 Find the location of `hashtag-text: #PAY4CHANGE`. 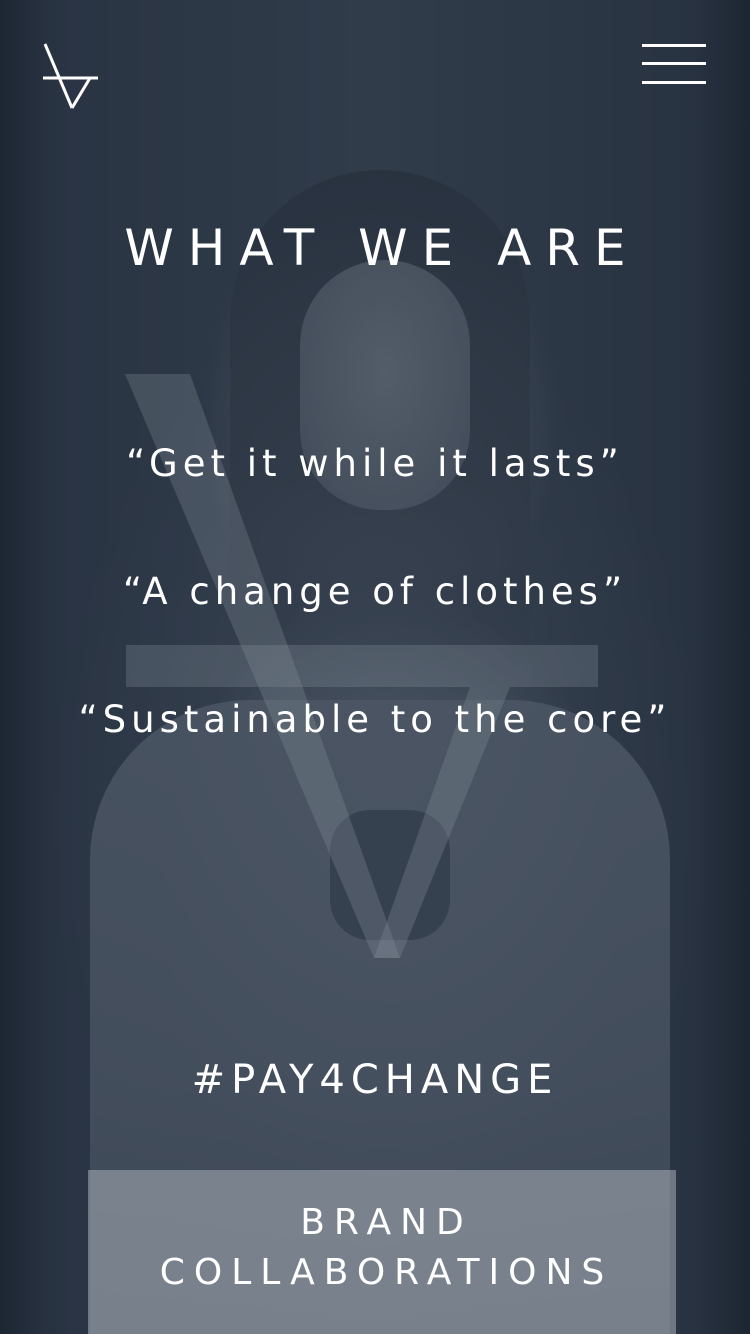

hashtag-text: #PAY4CHANGE is located at coordinates (375, 1080).